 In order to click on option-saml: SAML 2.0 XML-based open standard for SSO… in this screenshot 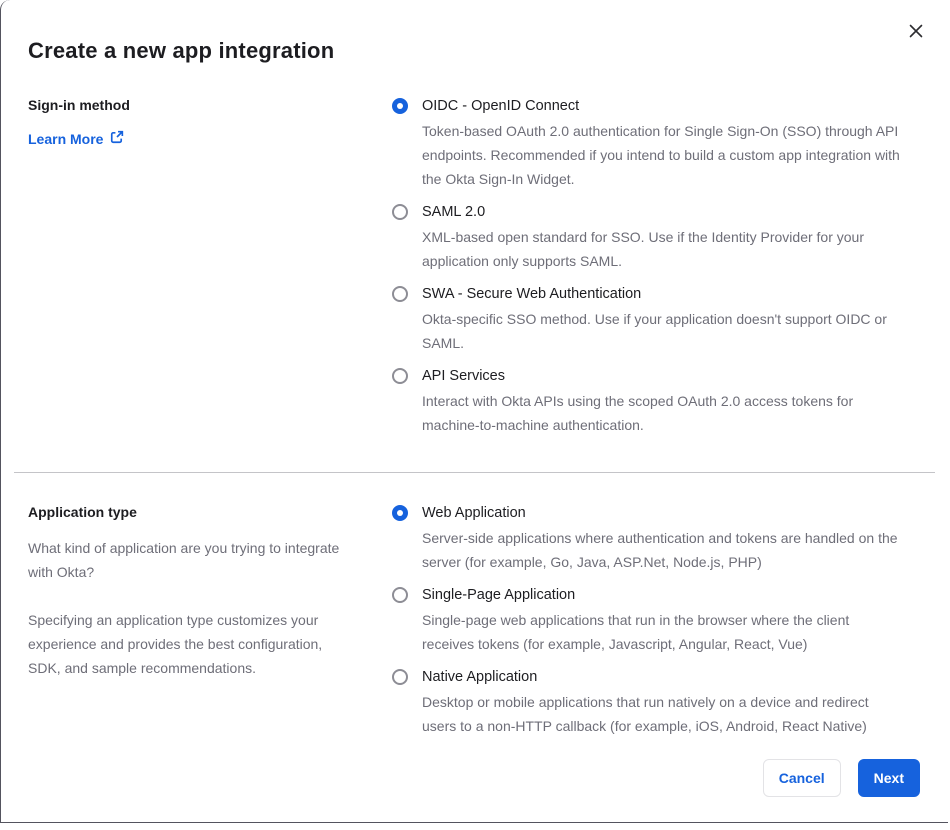, I will do `click(648, 237)`.